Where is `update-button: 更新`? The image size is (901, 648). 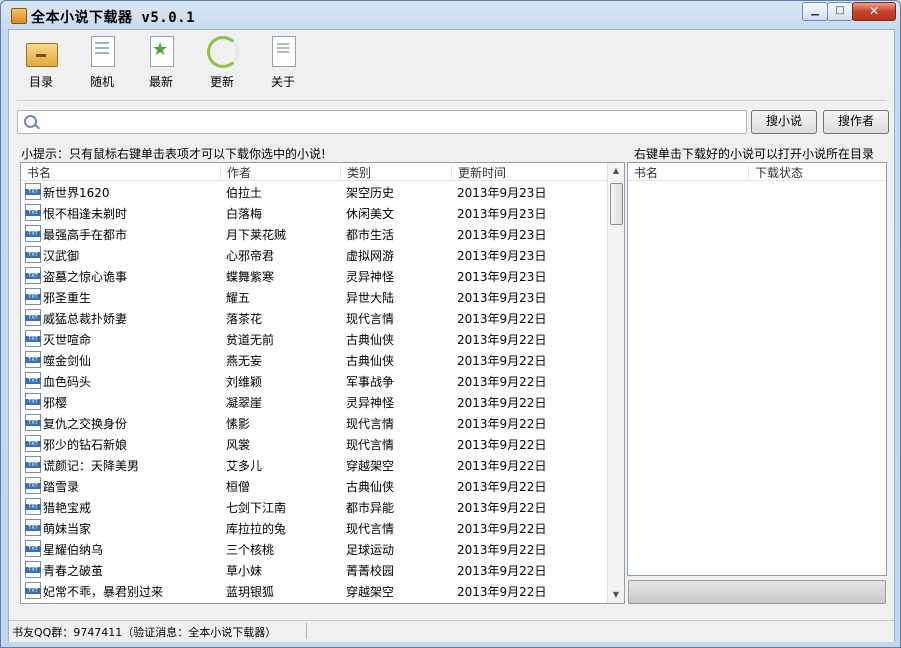
update-button: 更新 is located at coordinates (222, 64).